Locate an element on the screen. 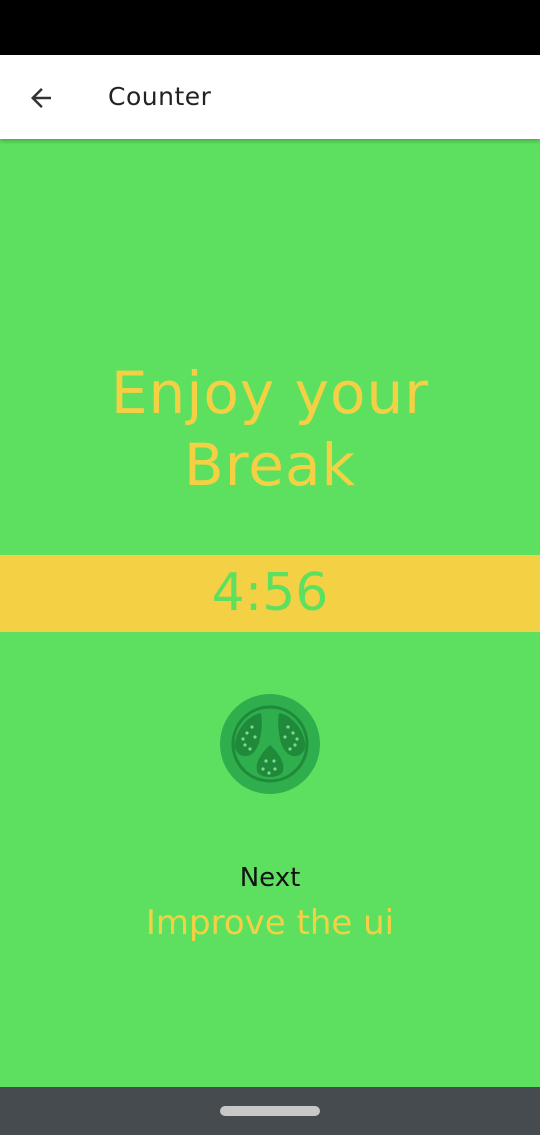 The width and height of the screenshot is (540, 1135). page-title: Counter is located at coordinates (160, 96).